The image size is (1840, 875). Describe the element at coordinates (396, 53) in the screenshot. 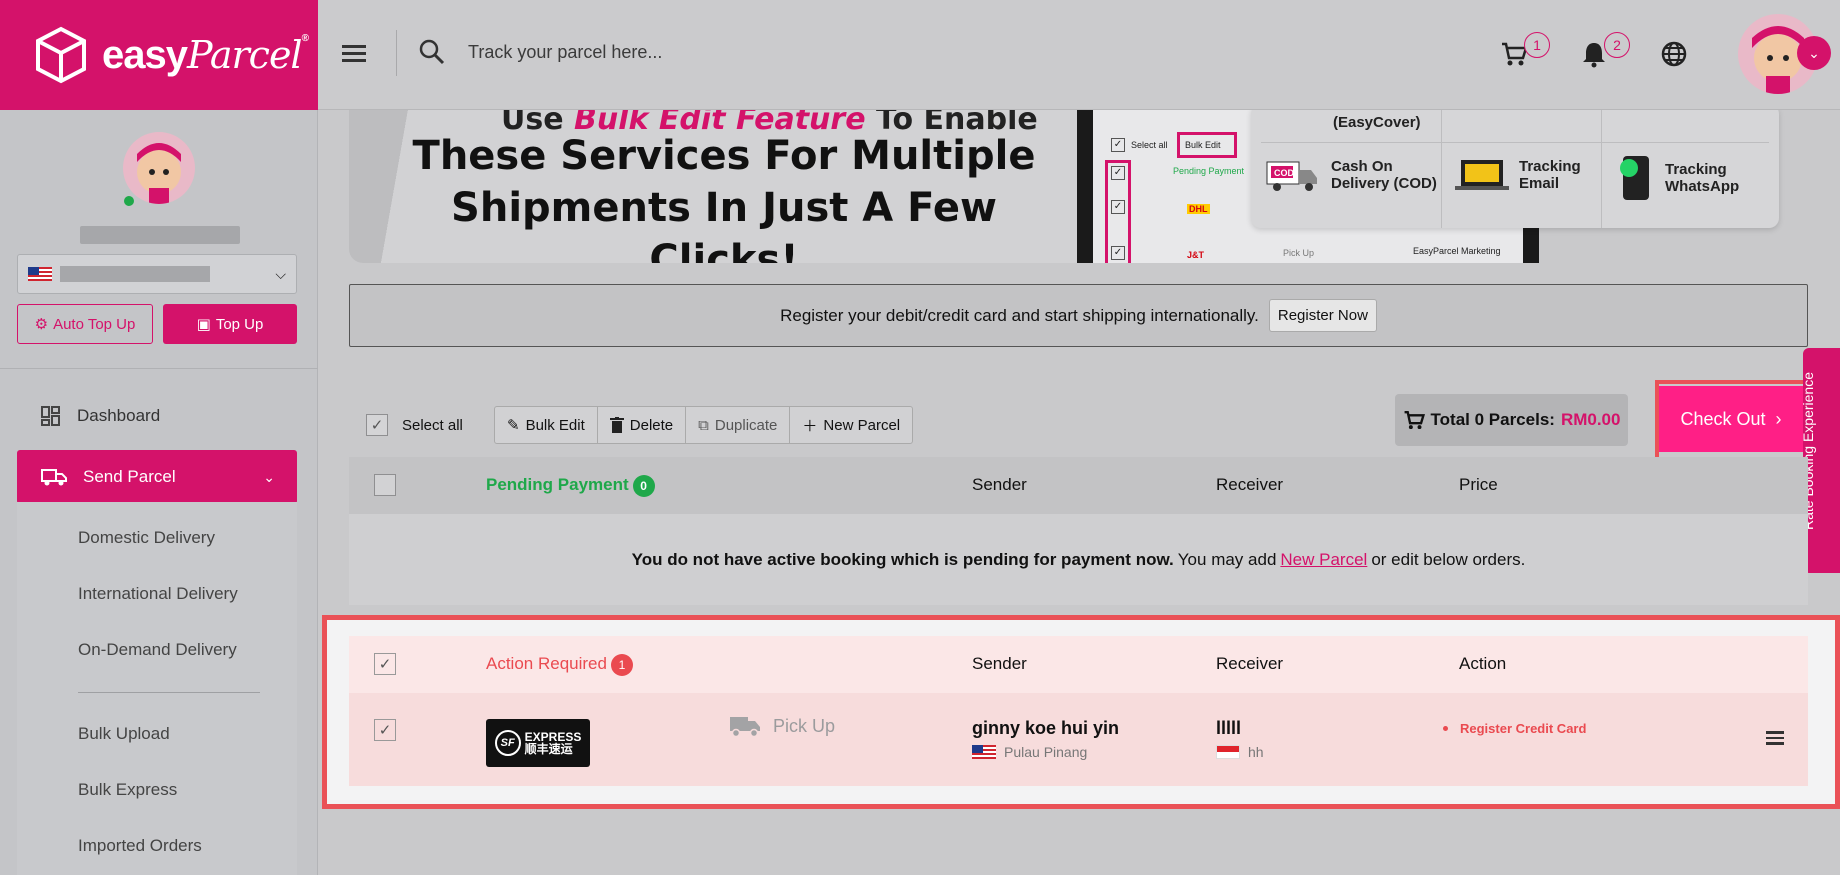

I see `header-divider` at that location.